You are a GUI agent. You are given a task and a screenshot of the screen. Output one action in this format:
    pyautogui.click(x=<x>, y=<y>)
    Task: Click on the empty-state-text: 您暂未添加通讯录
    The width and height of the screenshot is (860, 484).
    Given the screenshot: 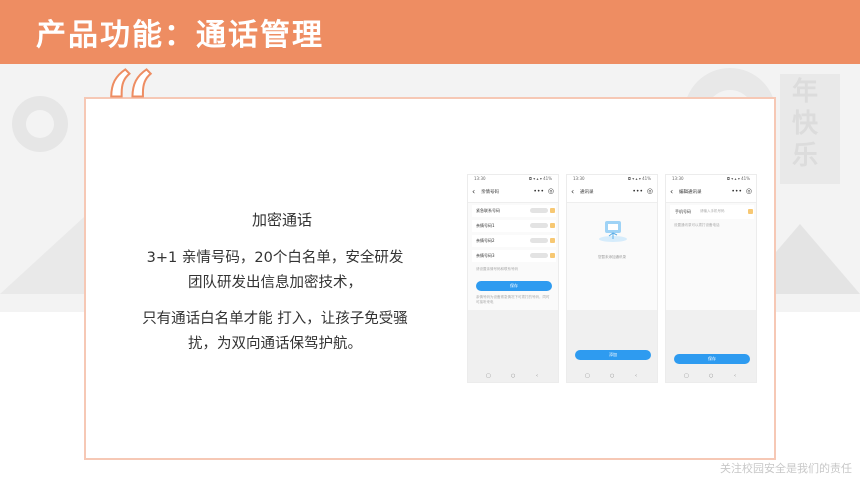 What is the action you would take?
    pyautogui.click(x=612, y=257)
    